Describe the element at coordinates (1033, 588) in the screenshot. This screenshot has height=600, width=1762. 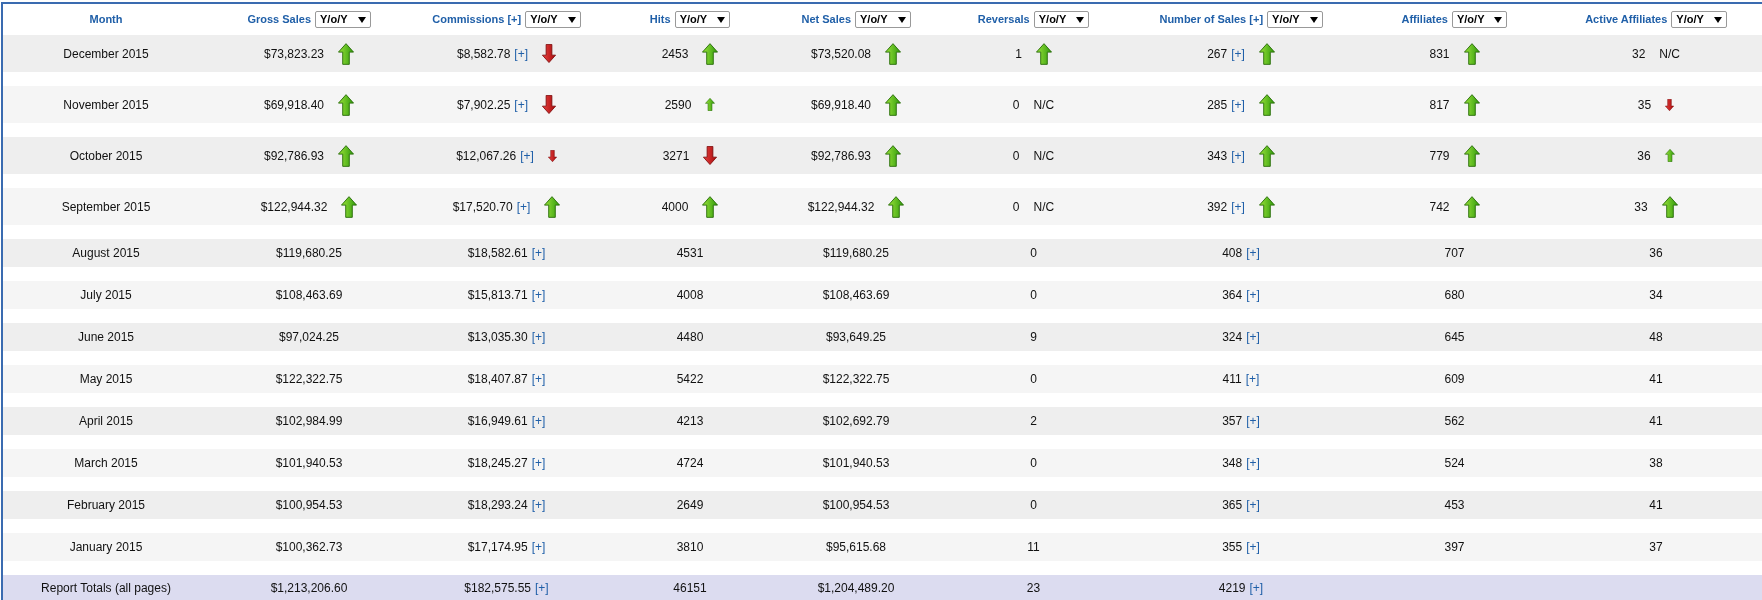
I see `value-text: 23` at that location.